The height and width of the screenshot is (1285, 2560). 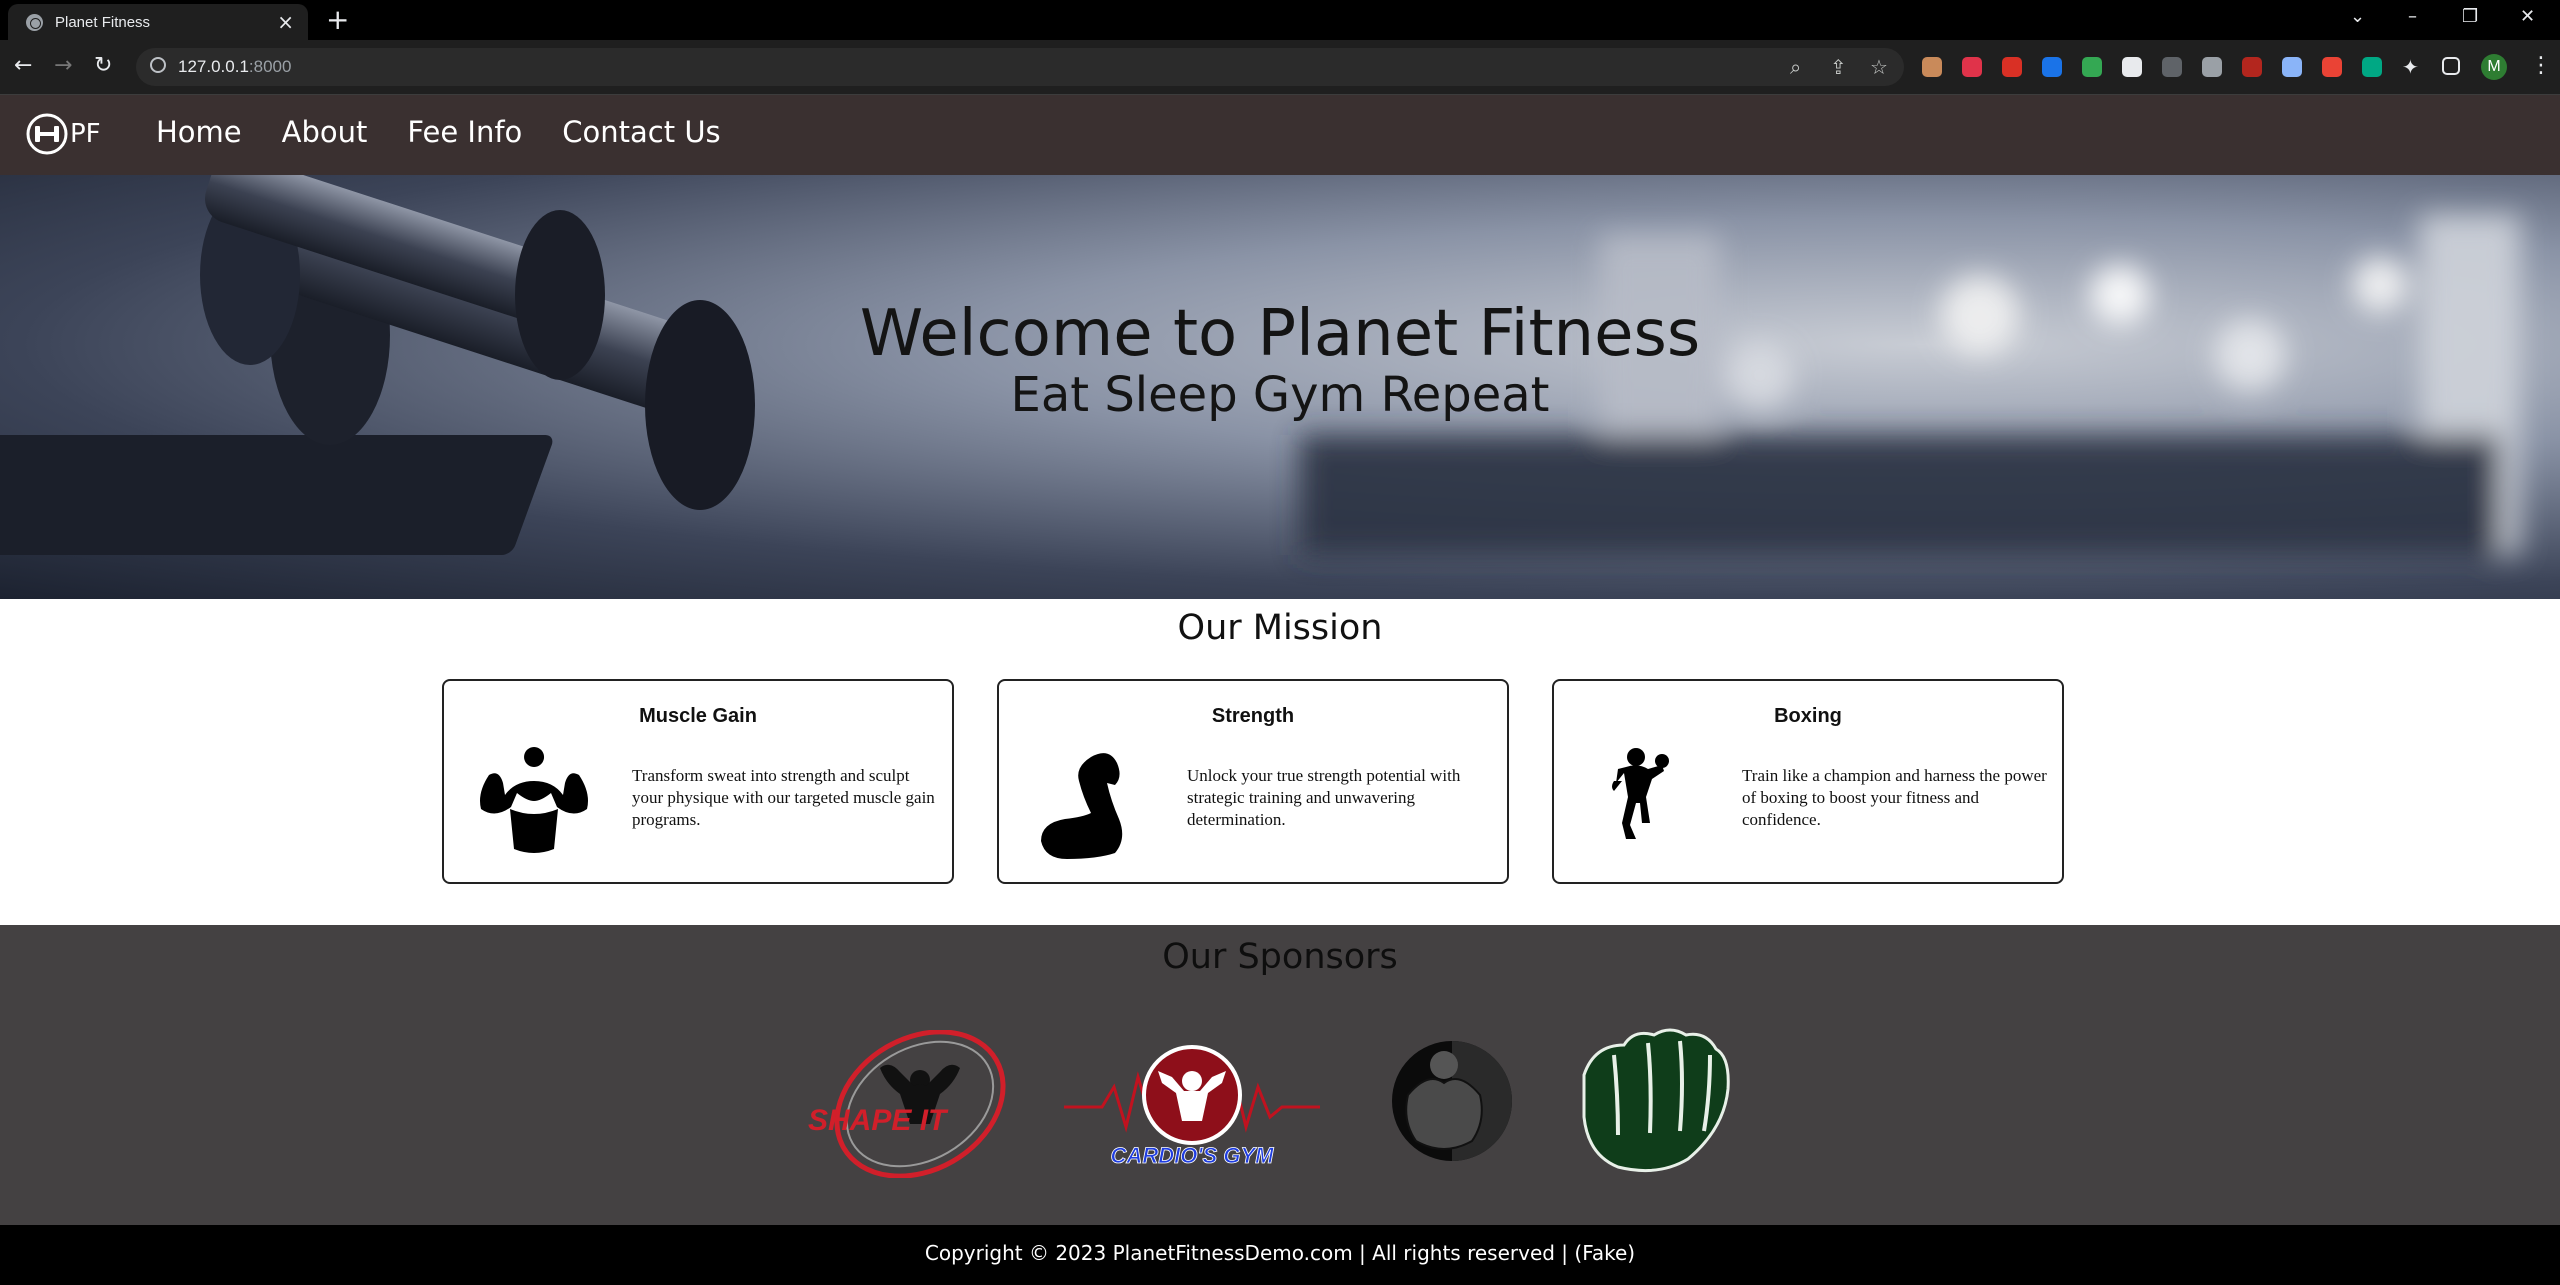 I want to click on mission-heading: Our Mission, so click(x=1280, y=628).